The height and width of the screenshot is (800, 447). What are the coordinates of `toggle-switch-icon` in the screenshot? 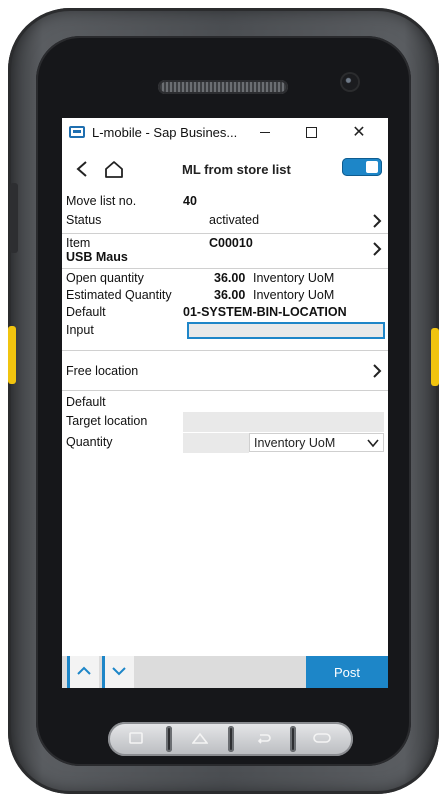 It's located at (362, 167).